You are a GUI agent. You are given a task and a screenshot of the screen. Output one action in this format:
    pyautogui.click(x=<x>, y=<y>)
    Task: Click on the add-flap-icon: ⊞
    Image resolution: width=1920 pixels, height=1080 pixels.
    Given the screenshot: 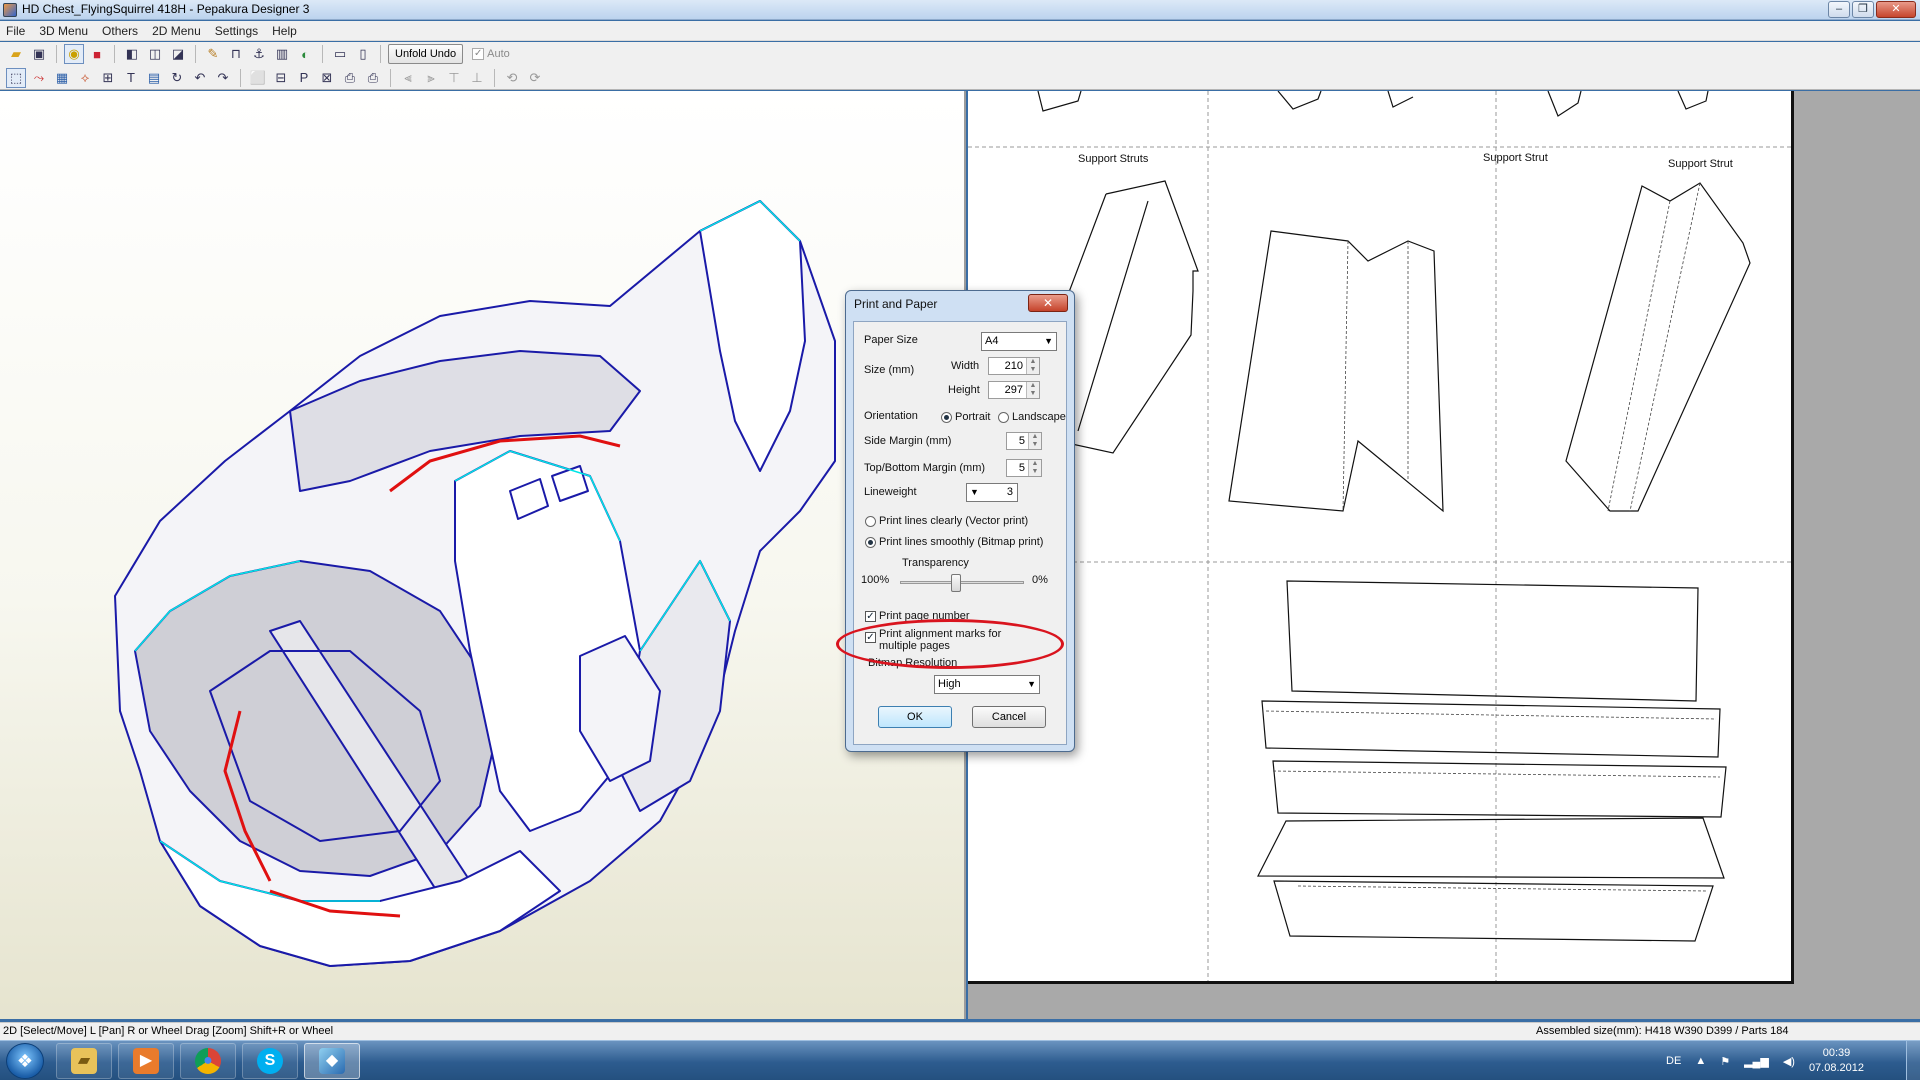 What is the action you would take?
    pyautogui.click(x=108, y=78)
    